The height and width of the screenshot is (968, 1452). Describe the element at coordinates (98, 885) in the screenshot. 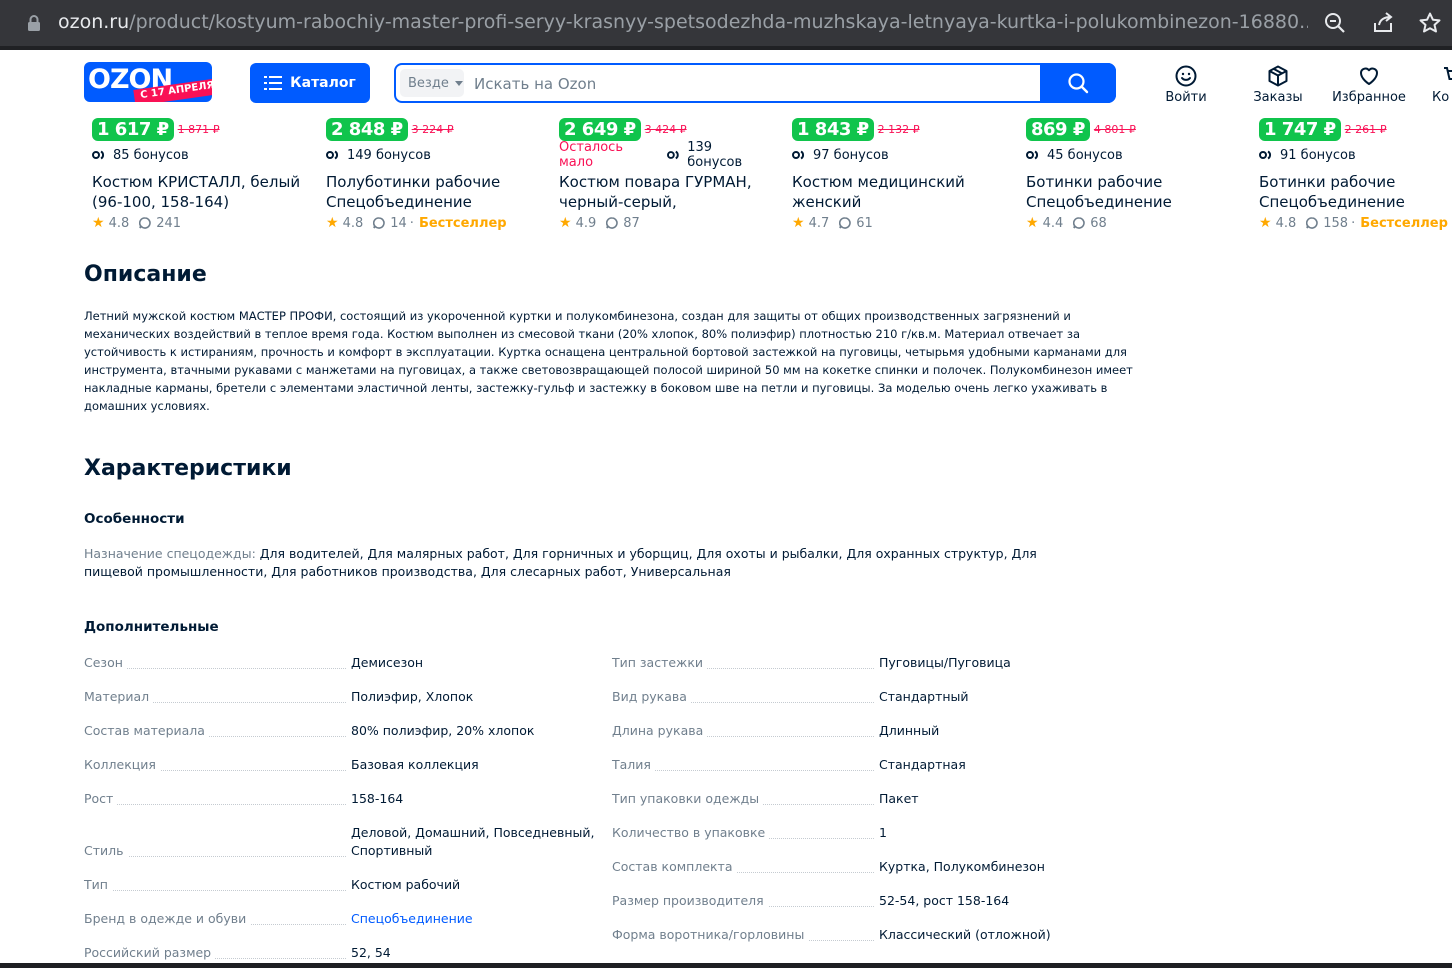

I see `spec-key: Тип` at that location.